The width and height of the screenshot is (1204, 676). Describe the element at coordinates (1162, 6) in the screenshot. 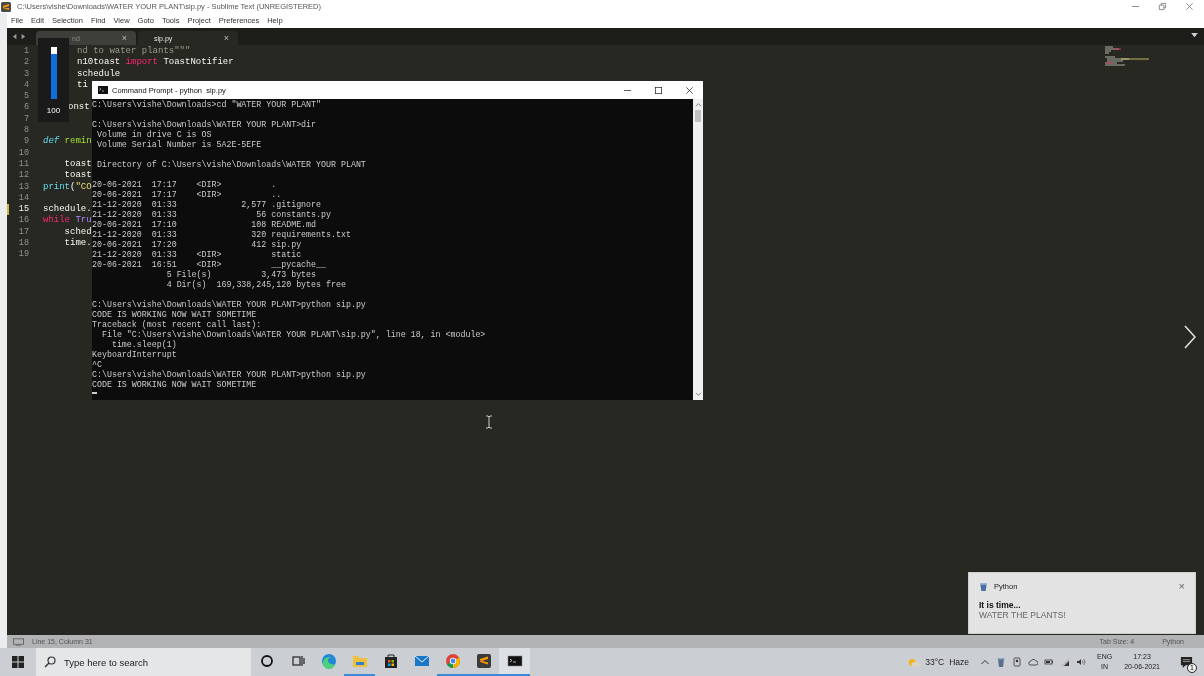

I see `restore-icon` at that location.